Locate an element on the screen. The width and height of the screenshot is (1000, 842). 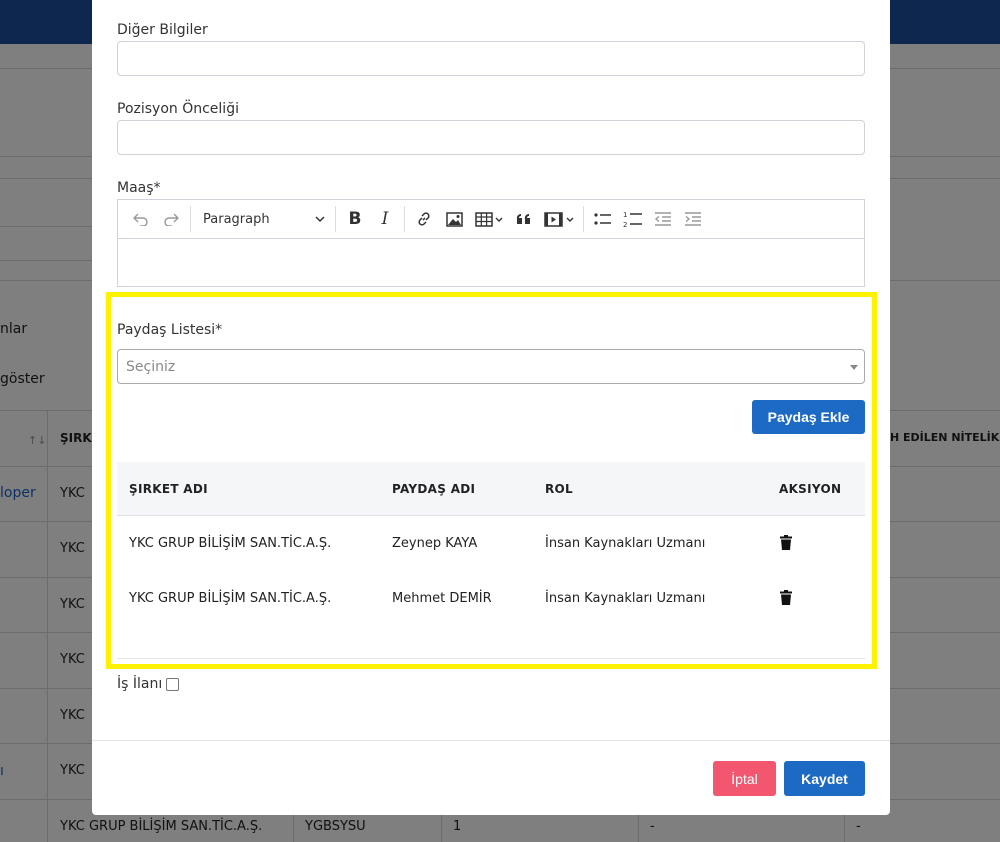
is-ilani-field: İş İlanı is located at coordinates (148, 684).